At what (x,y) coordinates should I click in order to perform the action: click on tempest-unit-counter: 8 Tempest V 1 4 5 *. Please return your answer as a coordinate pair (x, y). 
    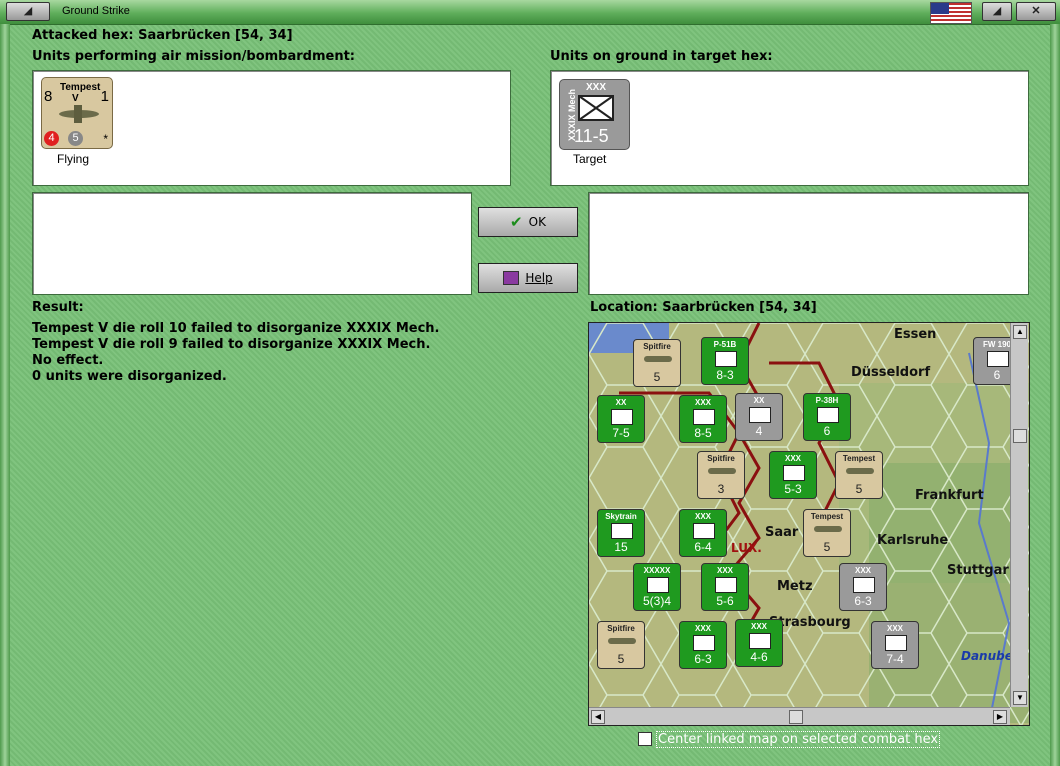
    Looking at the image, I should click on (77, 113).